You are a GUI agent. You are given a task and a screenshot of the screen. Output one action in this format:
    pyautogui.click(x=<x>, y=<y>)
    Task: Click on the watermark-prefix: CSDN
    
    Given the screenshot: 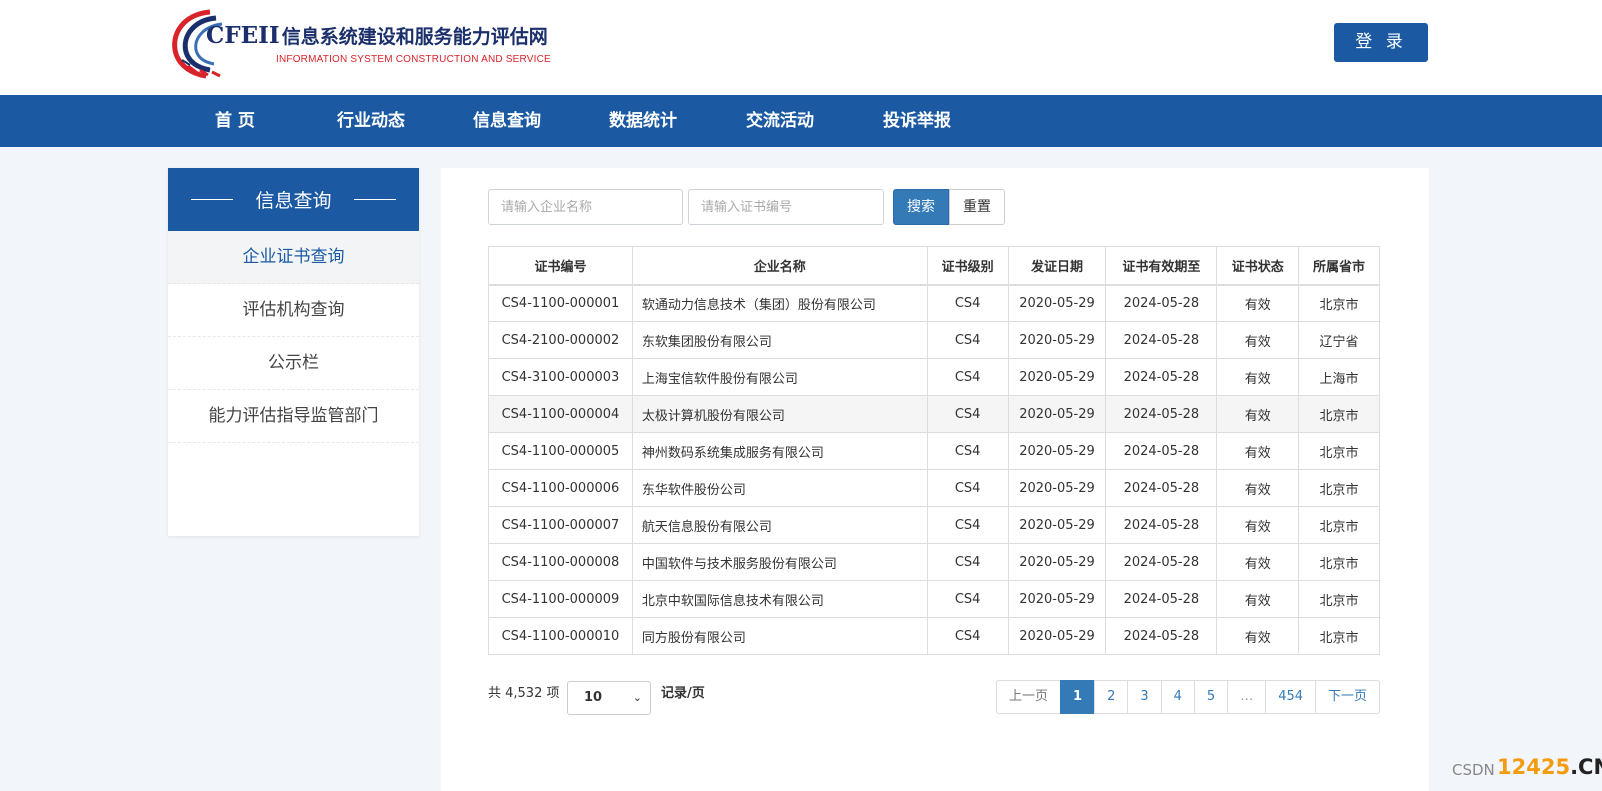 What is the action you would take?
    pyautogui.click(x=1473, y=770)
    